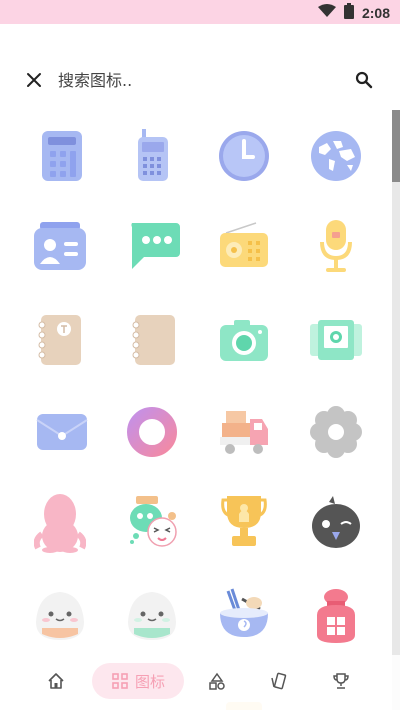  I want to click on penguin-icon, so click(60, 522).